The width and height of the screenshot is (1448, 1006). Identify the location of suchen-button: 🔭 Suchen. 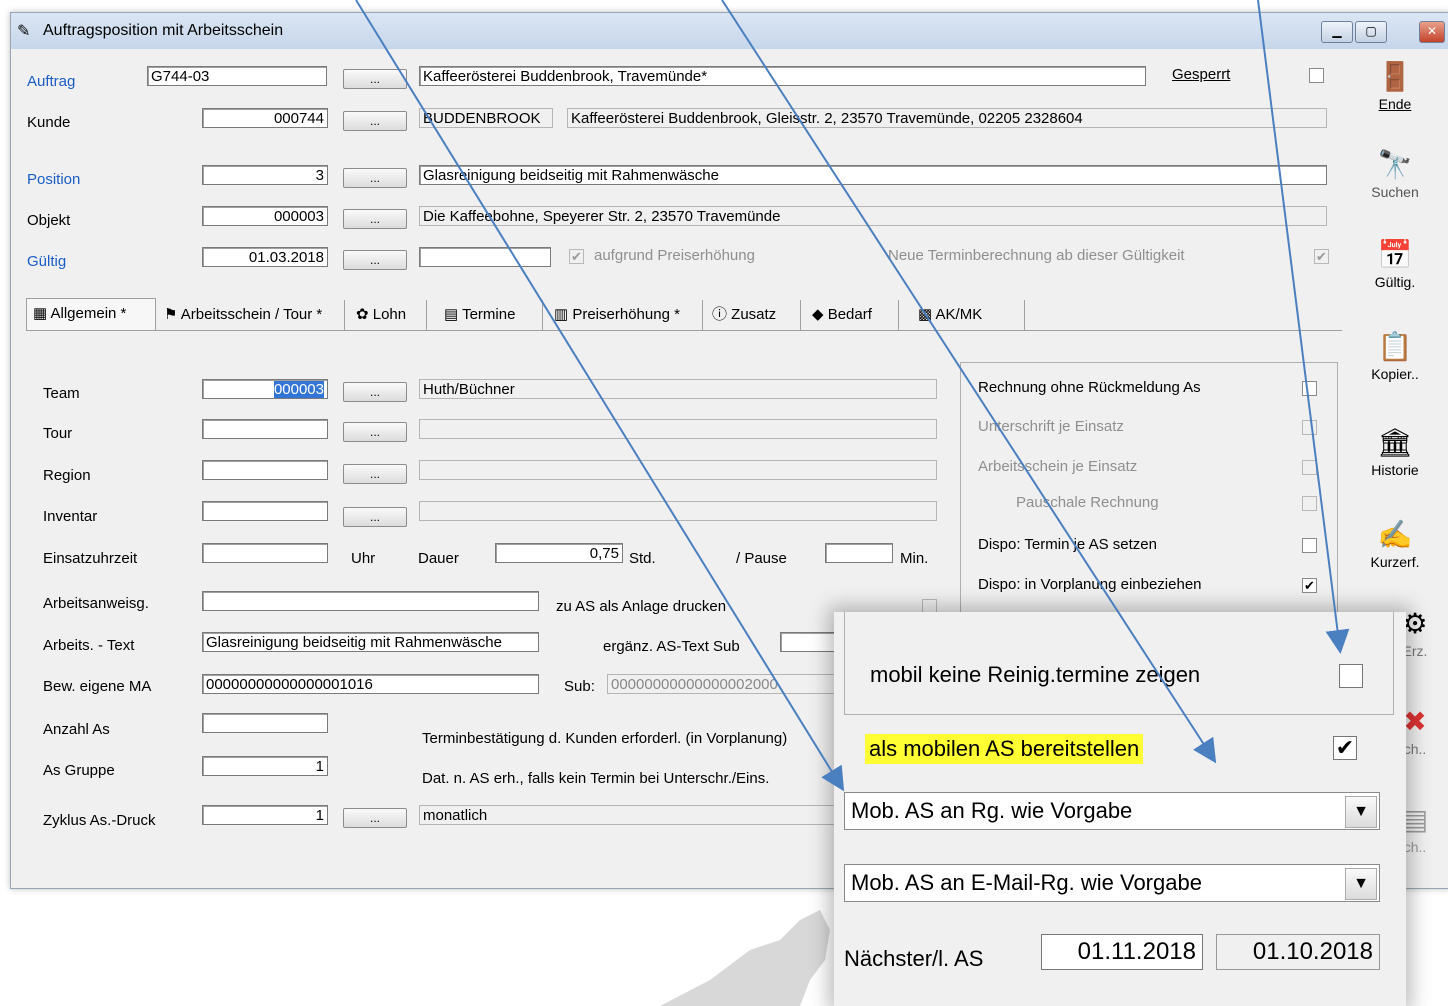
(1395, 174).